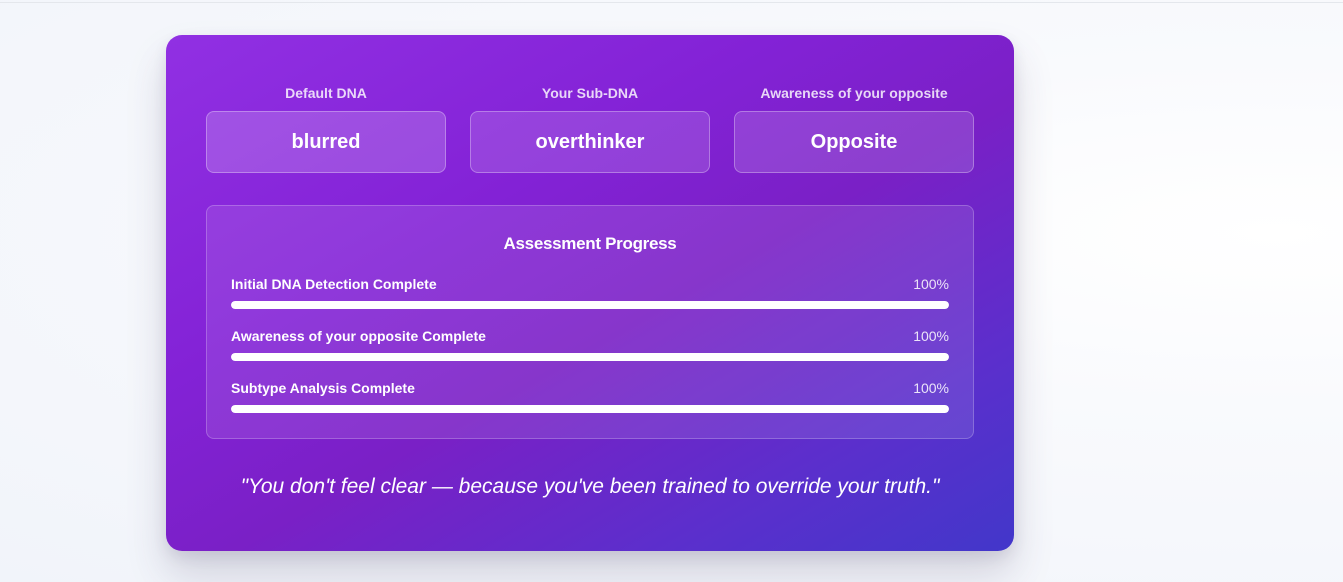 This screenshot has width=1343, height=582. Describe the element at coordinates (358, 336) in the screenshot. I see `progress-item-label: Awareness of your opposite Complete` at that location.